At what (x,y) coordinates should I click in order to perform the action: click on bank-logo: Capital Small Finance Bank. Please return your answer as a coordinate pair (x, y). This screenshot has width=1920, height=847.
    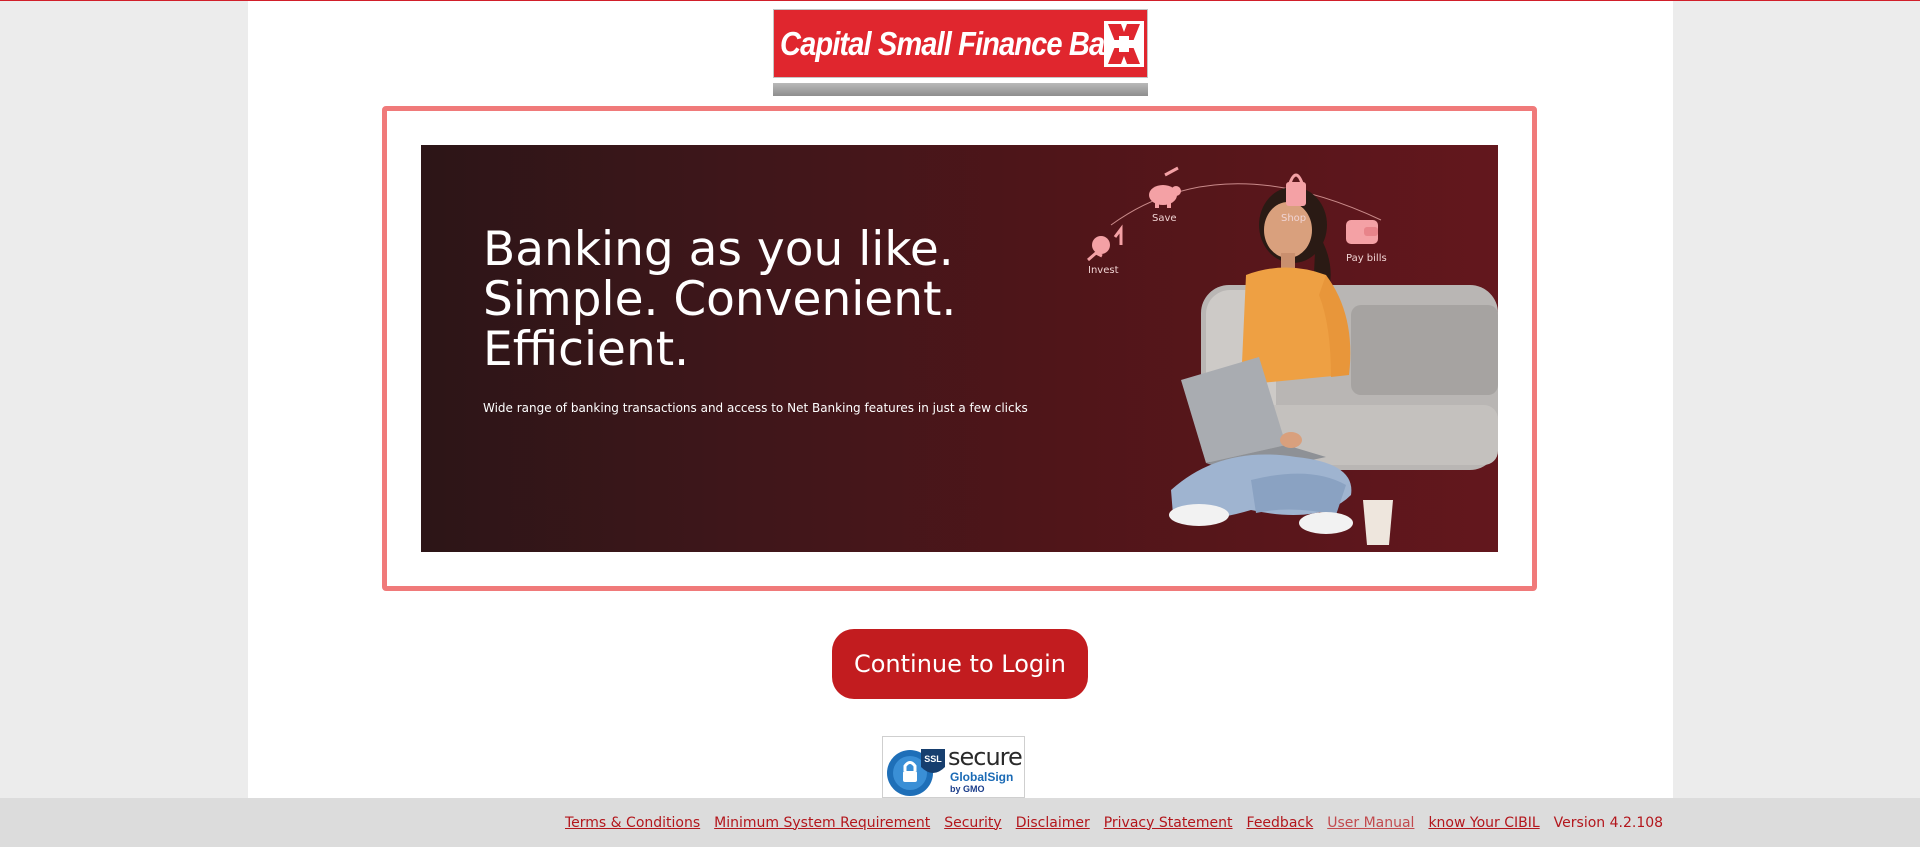
    Looking at the image, I should click on (960, 52).